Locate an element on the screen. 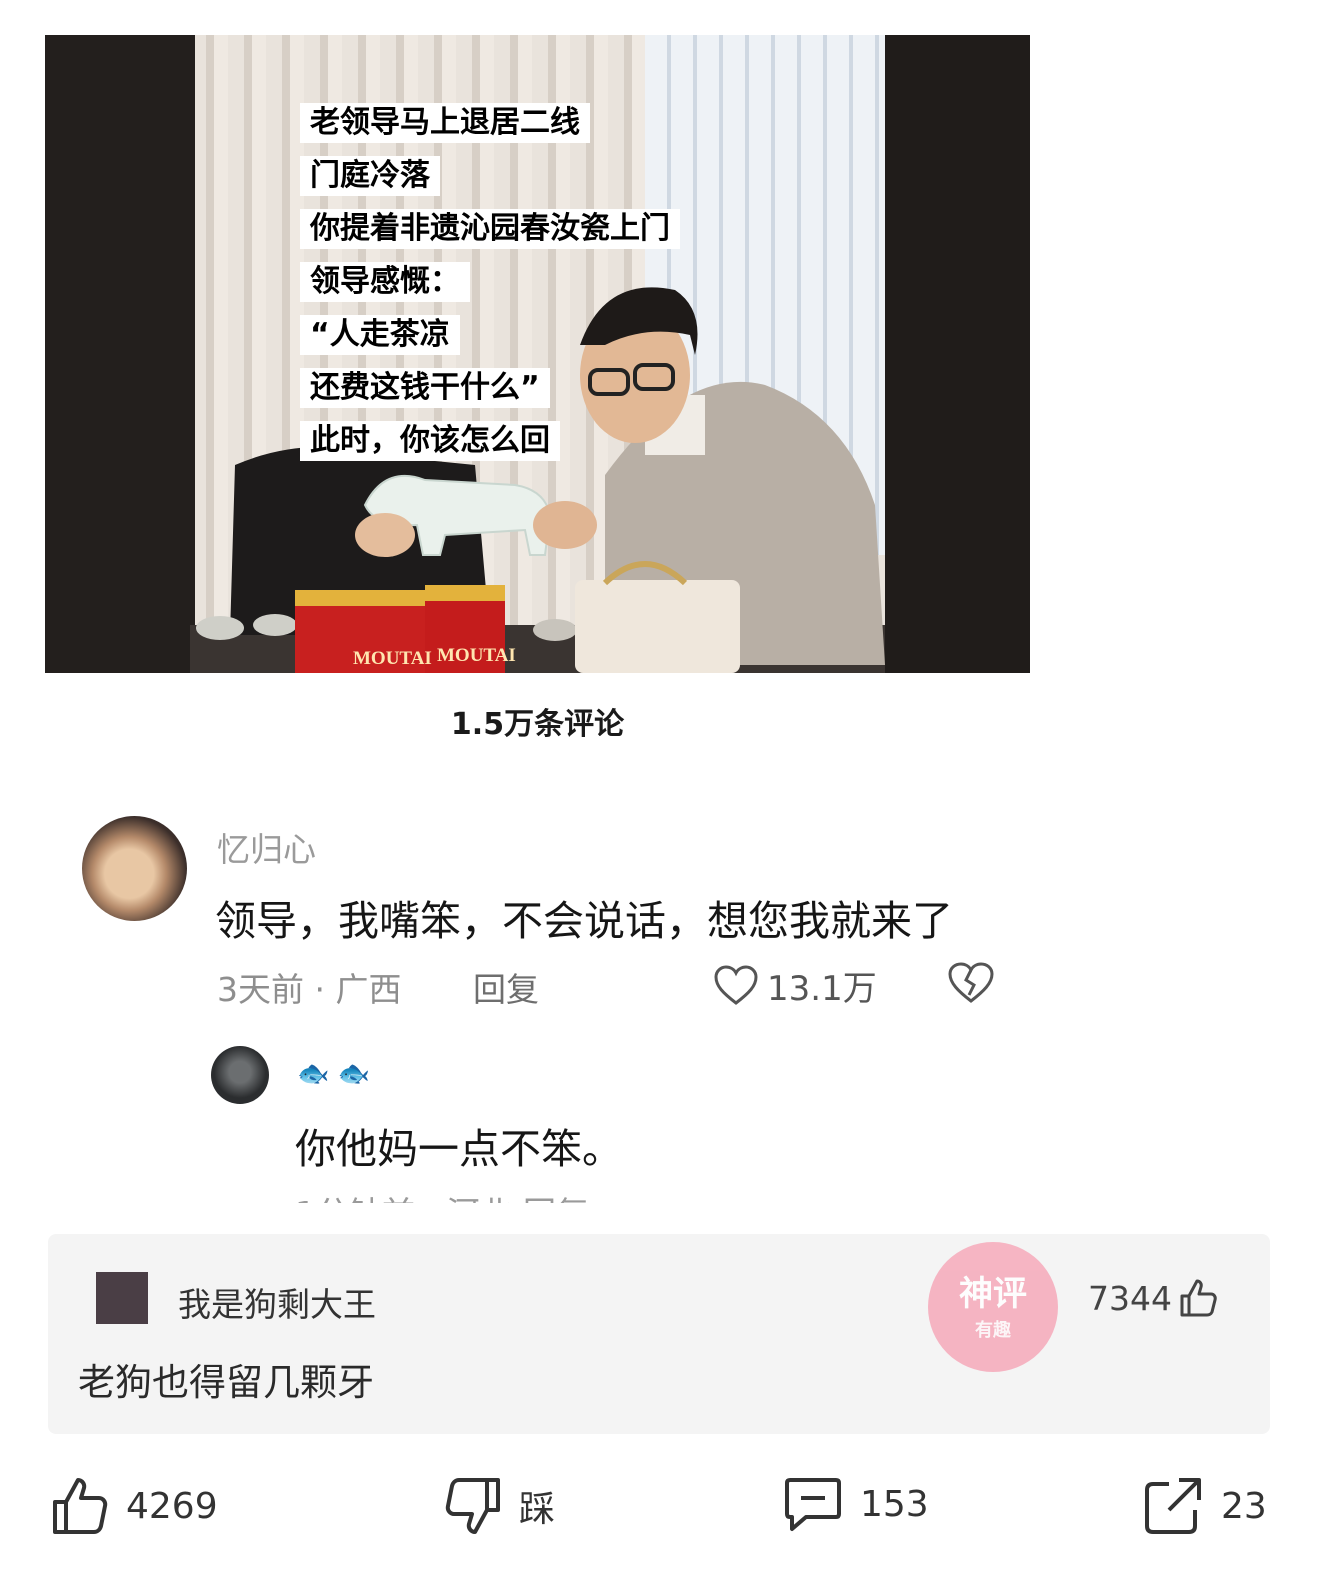  reply-username-icons: 🐟 🐟 is located at coordinates (333, 1074).